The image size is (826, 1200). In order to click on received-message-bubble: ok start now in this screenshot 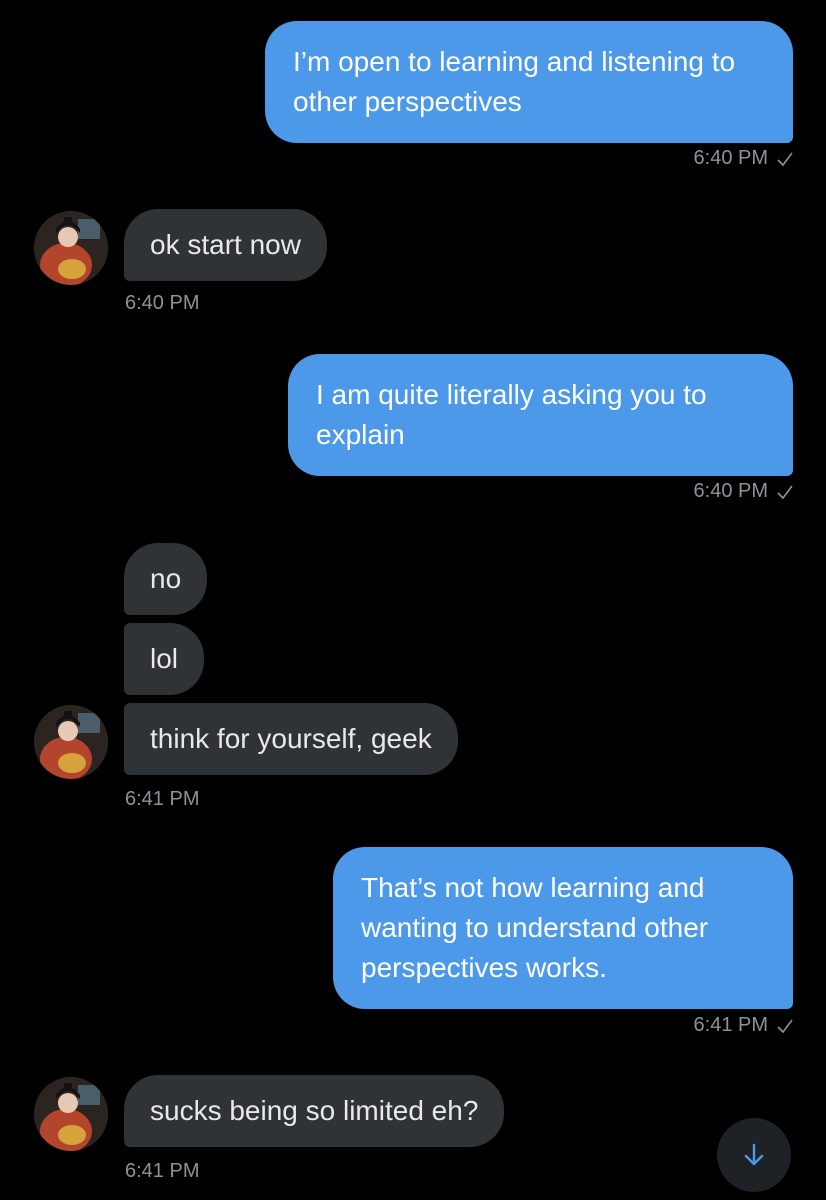, I will do `click(225, 245)`.